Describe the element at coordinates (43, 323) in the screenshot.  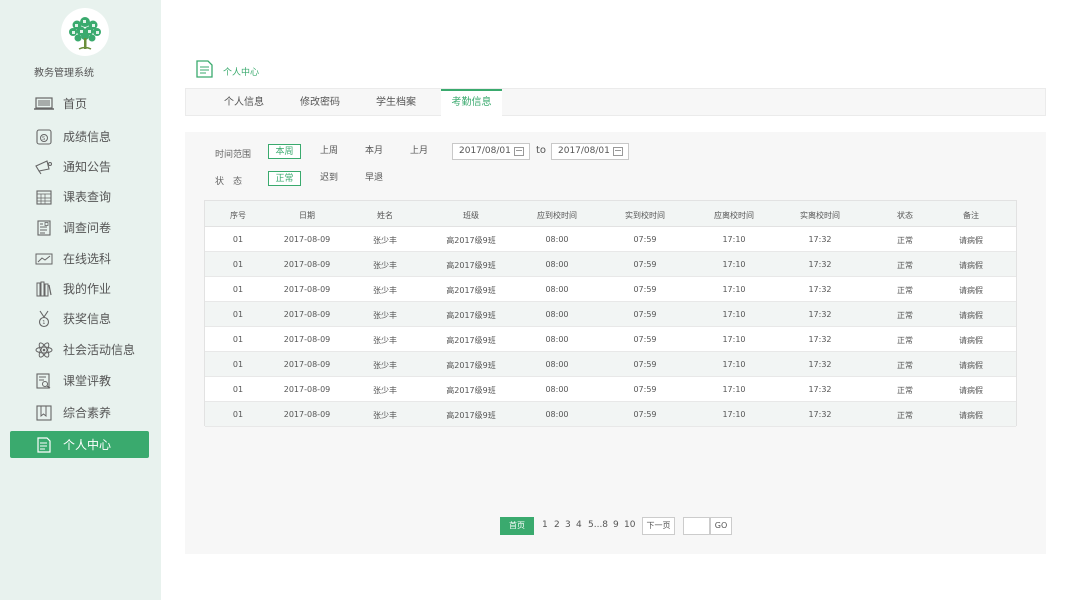
I see `svg-text: 1` at that location.